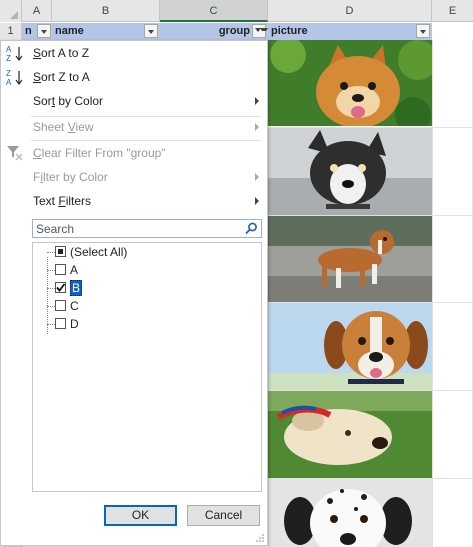 The image size is (473, 547). Describe the element at coordinates (106, 11) in the screenshot. I see `column-header-b: B` at that location.